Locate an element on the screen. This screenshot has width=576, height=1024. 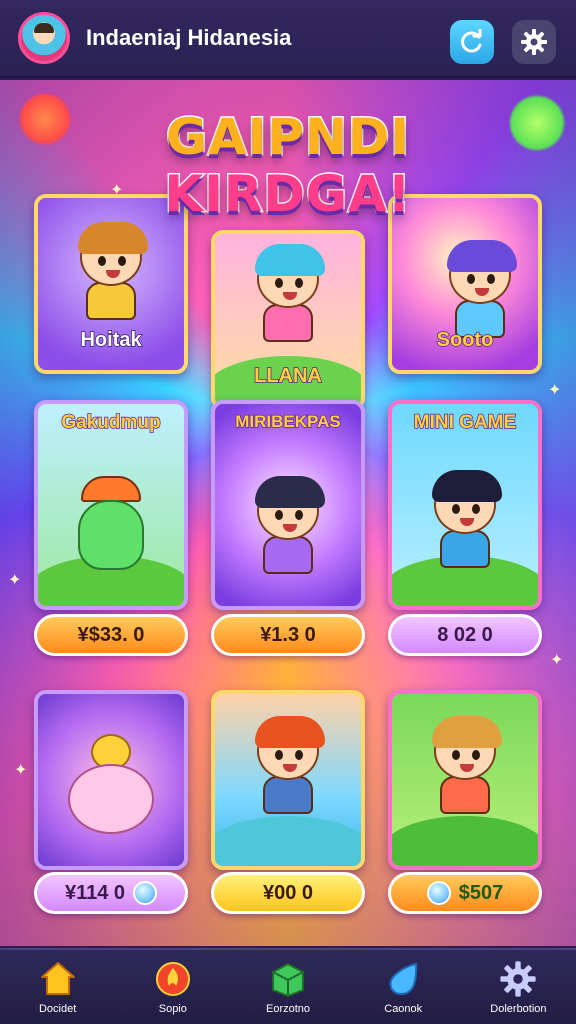
price-label: ¥$33. 0 is located at coordinates (111, 634).